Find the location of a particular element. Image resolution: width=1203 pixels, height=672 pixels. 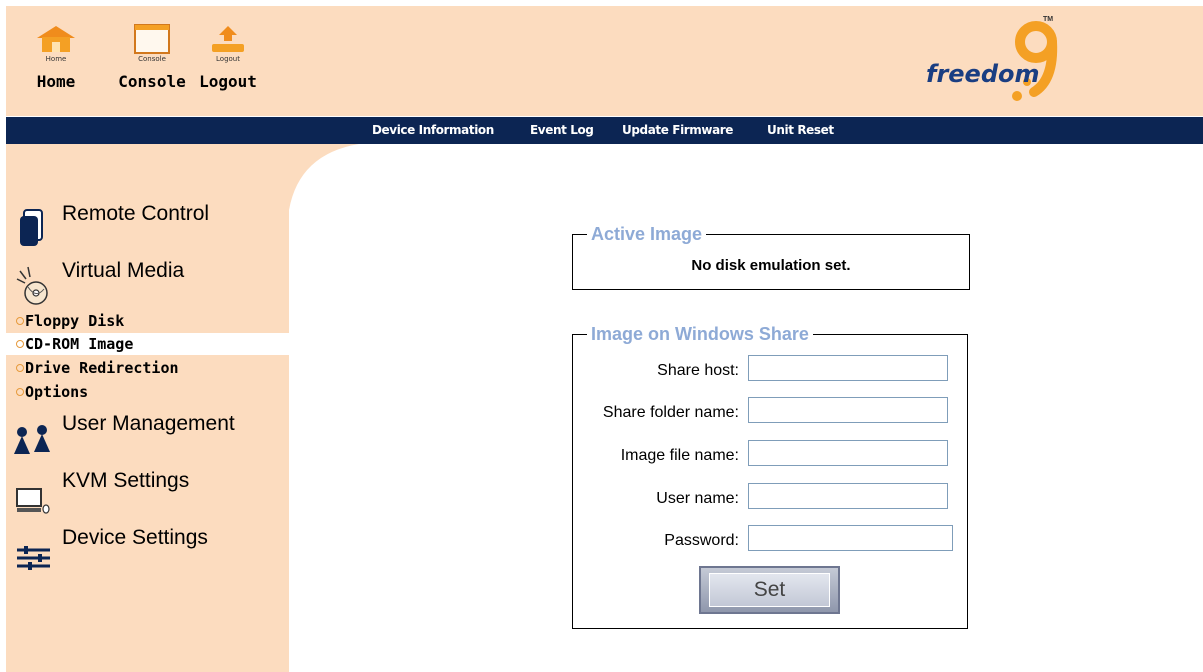

logout-icon is located at coordinates (228, 39).